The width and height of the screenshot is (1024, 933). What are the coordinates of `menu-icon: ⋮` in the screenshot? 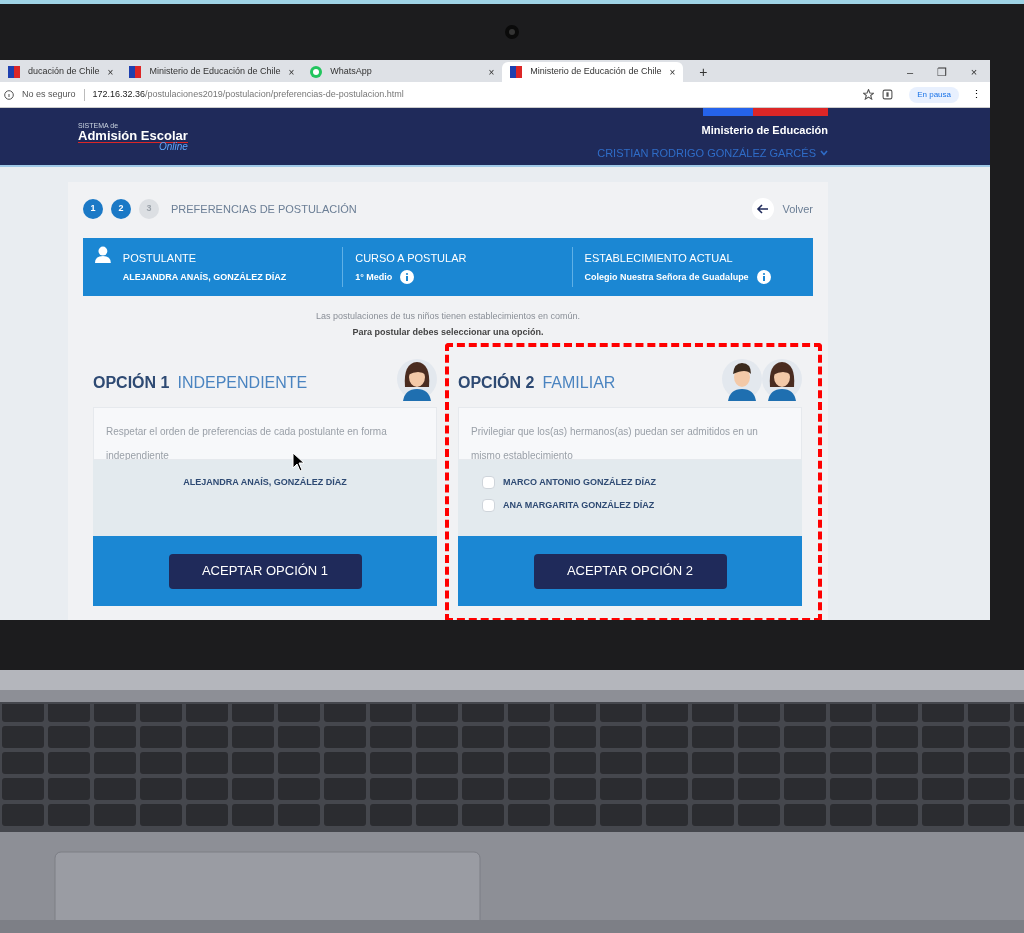 It's located at (976, 94).